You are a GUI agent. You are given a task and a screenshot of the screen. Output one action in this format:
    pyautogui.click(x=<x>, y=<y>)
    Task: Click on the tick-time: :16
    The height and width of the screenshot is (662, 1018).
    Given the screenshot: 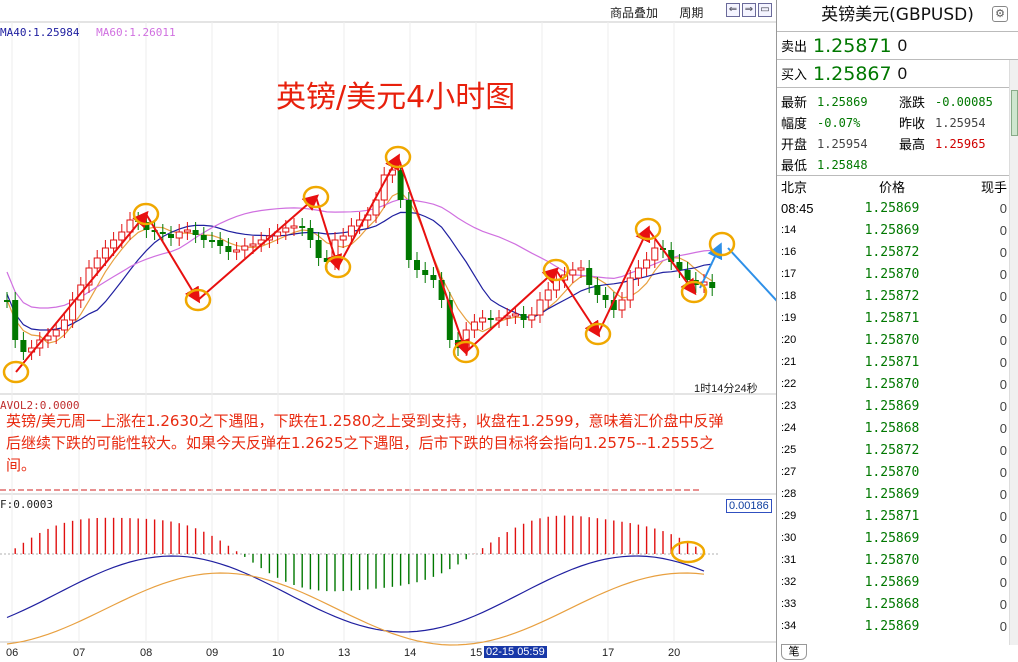 What is the action you would take?
    pyautogui.click(x=789, y=252)
    